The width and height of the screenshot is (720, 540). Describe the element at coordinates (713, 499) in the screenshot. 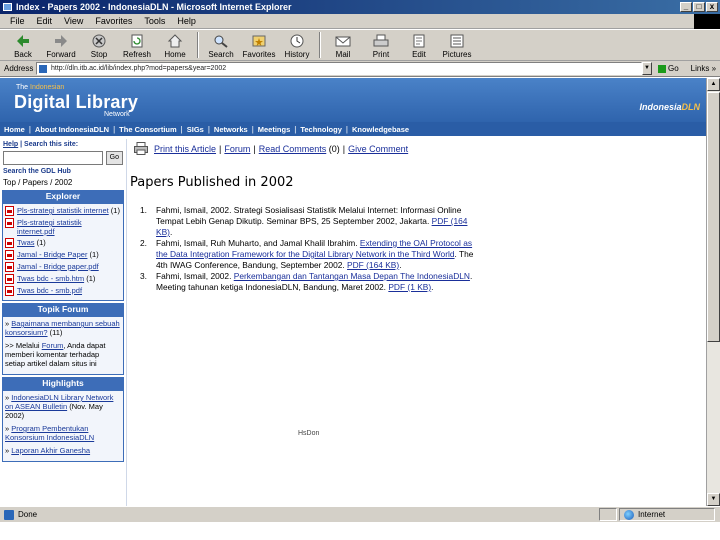

I see `scroll-down-button: ▼` at that location.